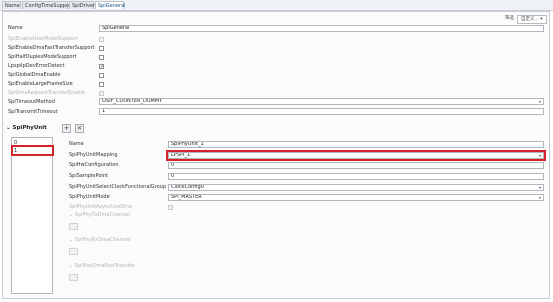  Describe the element at coordinates (102, 266) in the screenshot. I see `fast-transfer-label: ⌄ SpiMaxDmaFastTransfer` at that location.